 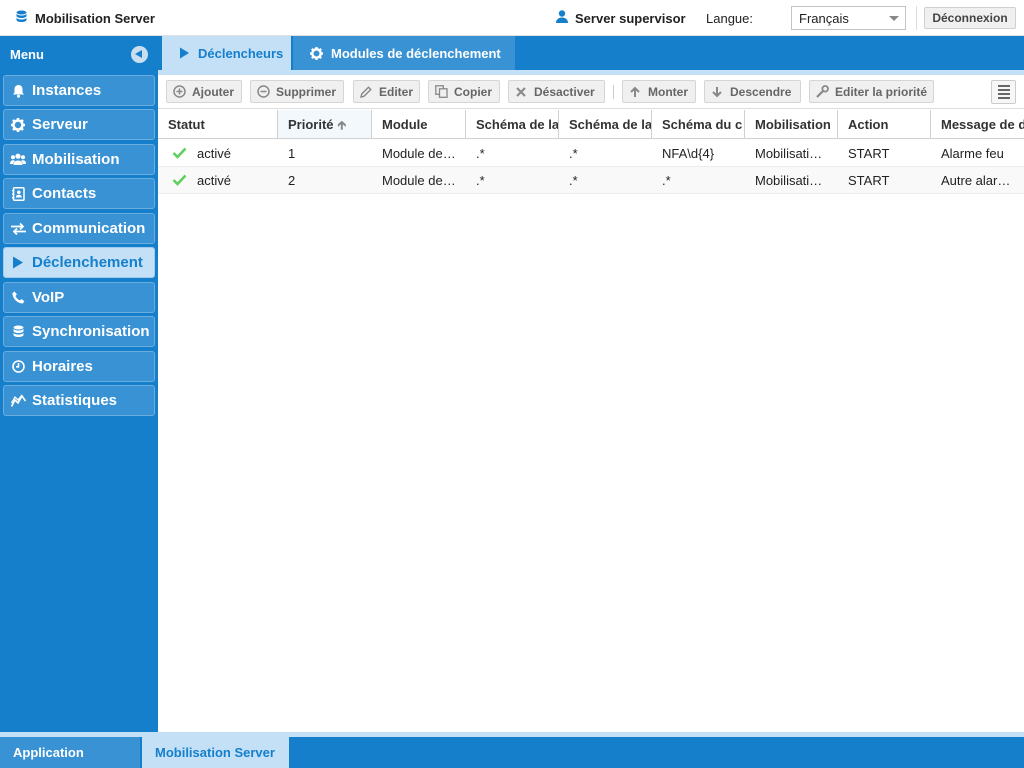 What do you see at coordinates (60, 124) in the screenshot?
I see `sidebar-item-label: Serveur` at bounding box center [60, 124].